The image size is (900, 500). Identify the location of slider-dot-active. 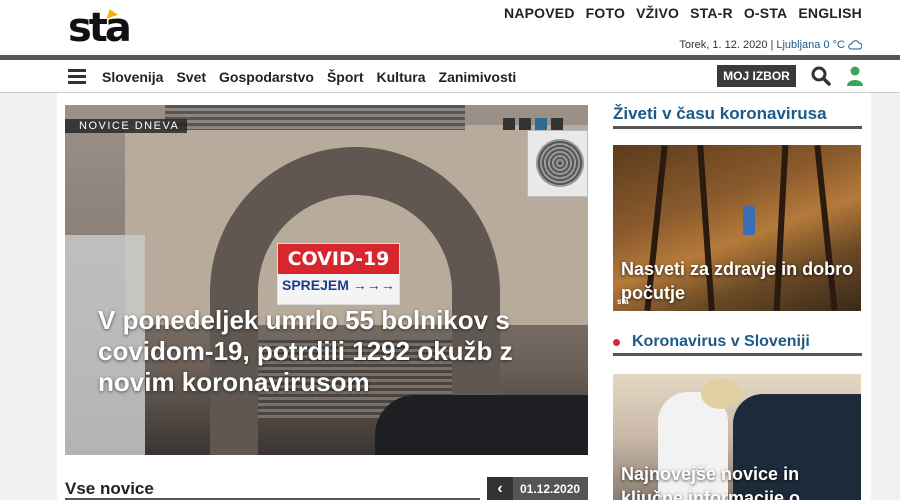
(541, 124).